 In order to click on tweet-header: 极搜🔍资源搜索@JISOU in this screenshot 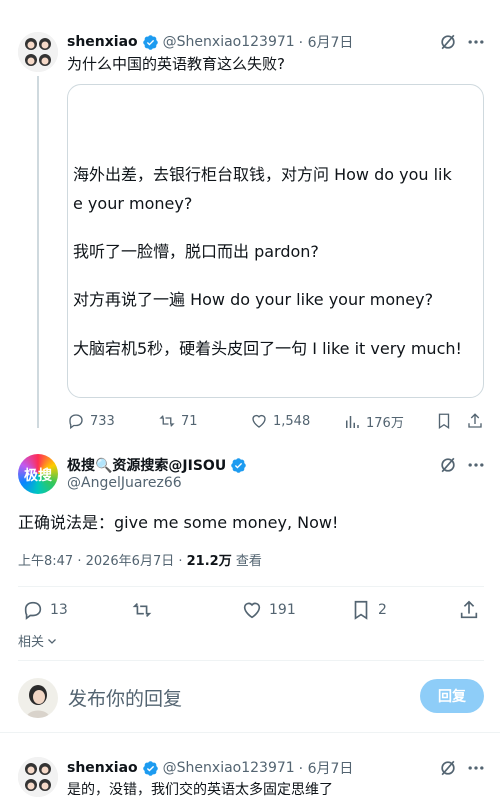, I will do `click(157, 465)`.